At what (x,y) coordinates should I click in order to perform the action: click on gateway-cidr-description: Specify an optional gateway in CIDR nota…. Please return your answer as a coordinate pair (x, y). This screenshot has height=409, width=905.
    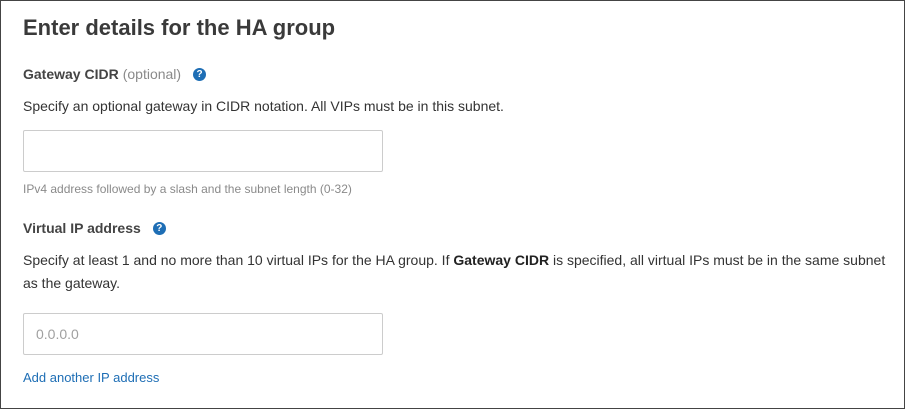
    Looking at the image, I should click on (263, 106).